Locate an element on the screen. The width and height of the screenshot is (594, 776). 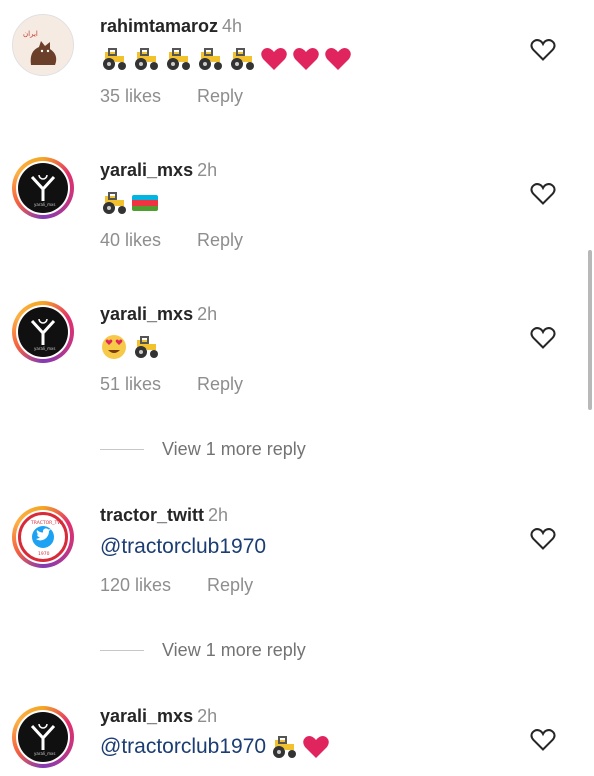
likes-count: 120 likes is located at coordinates (135, 585).